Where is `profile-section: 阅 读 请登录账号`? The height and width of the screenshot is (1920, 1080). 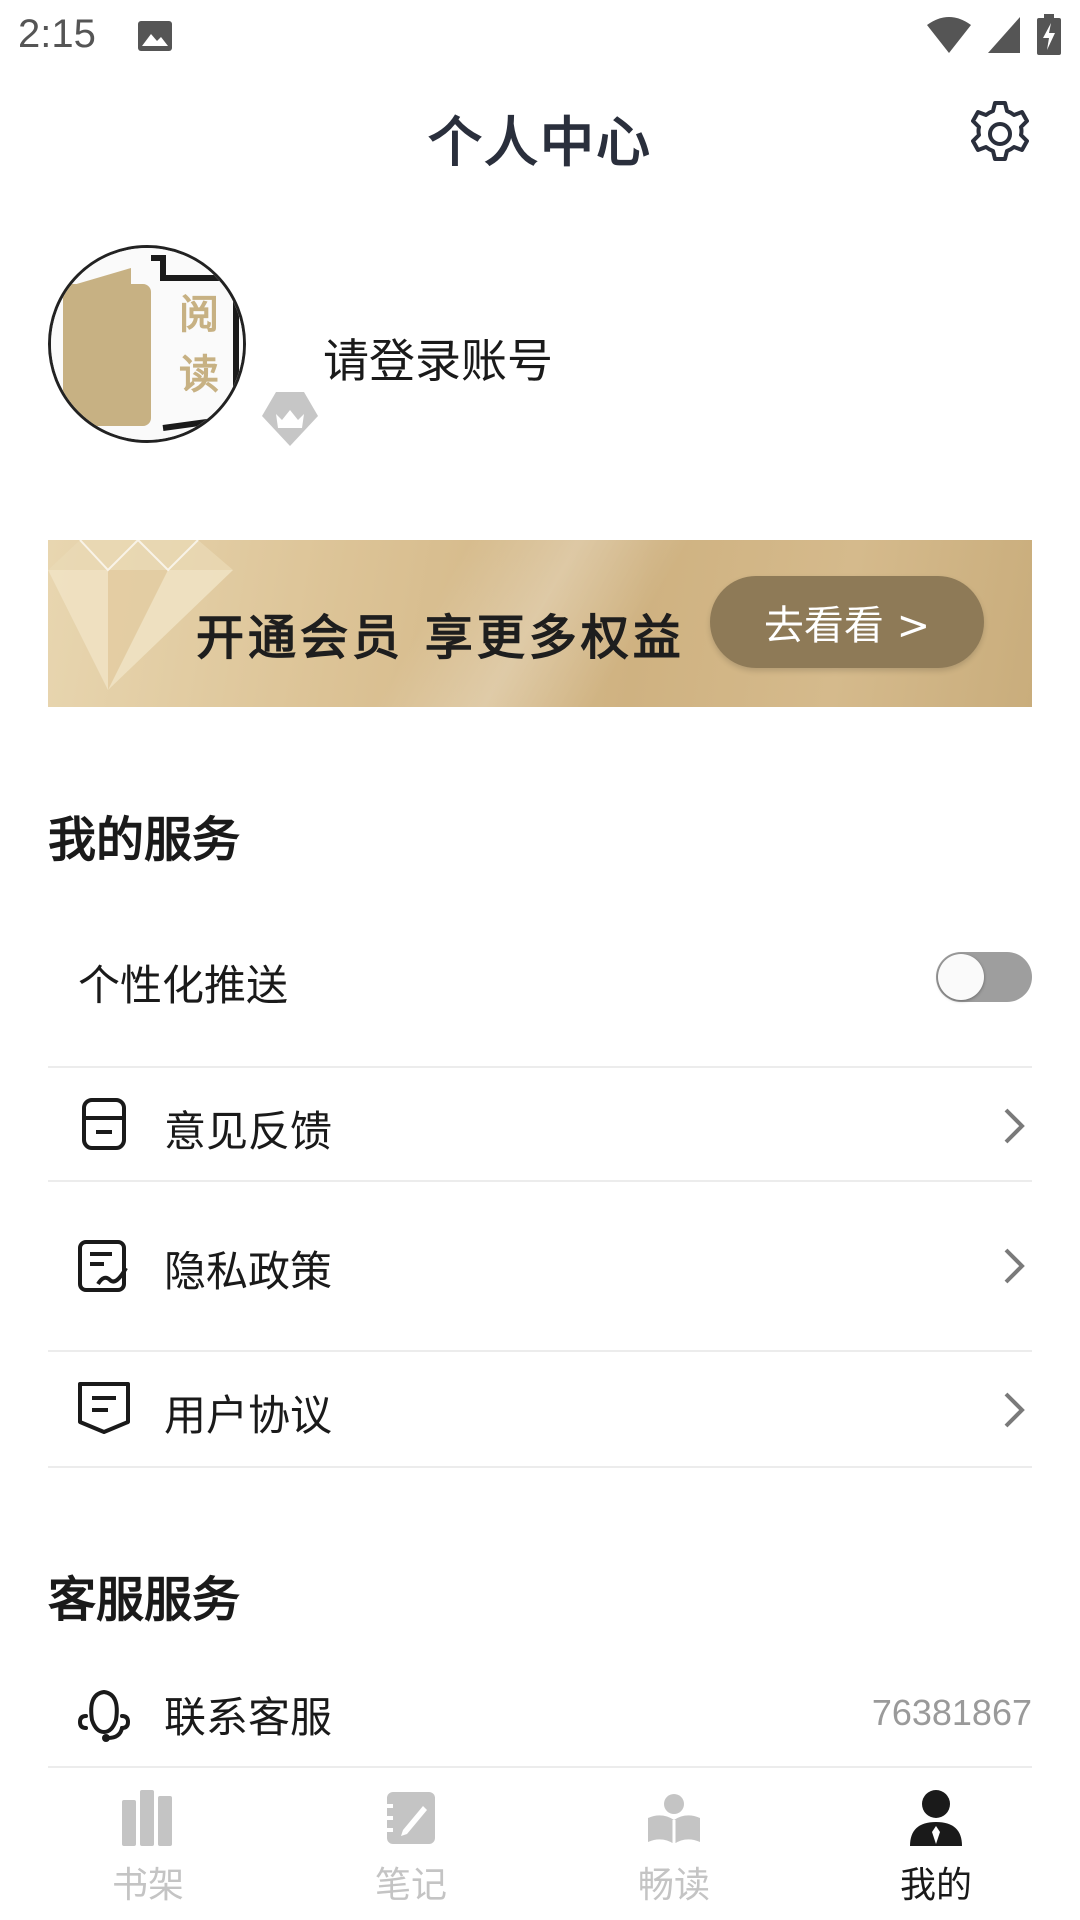 profile-section: 阅 读 请登录账号 is located at coordinates (540, 350).